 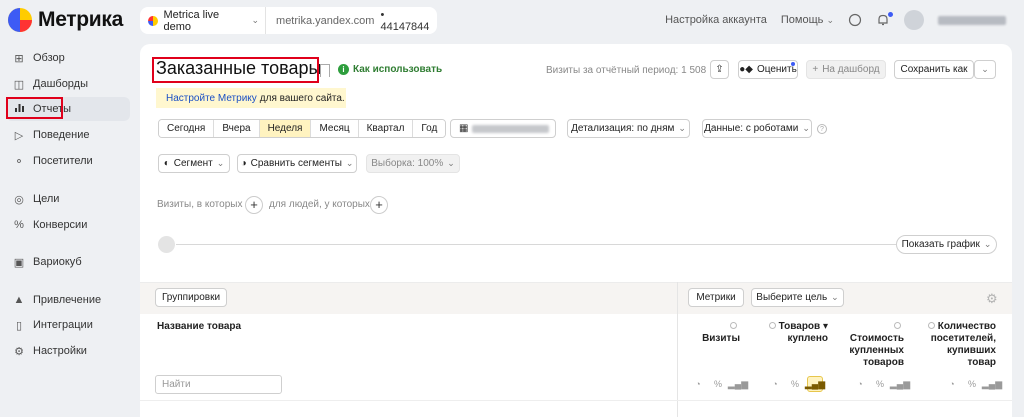 What do you see at coordinates (68, 262) in the screenshot?
I see `sidebar-item-variocube: ▣ Вариокуб` at bounding box center [68, 262].